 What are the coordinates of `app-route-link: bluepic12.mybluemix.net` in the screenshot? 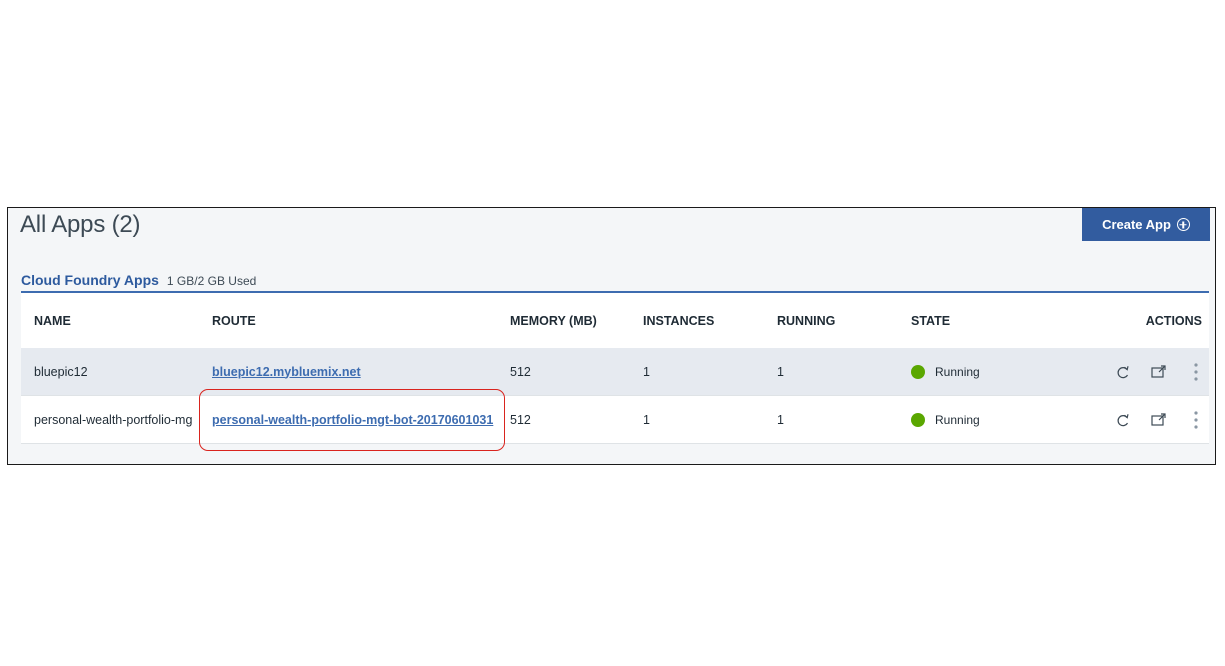 It's located at (286, 372).